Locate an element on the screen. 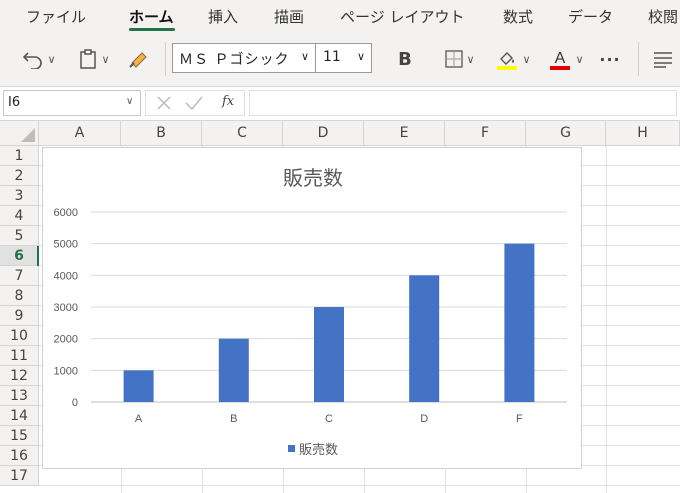 The image size is (680, 493). fill-color-button: ∨ is located at coordinates (513, 59).